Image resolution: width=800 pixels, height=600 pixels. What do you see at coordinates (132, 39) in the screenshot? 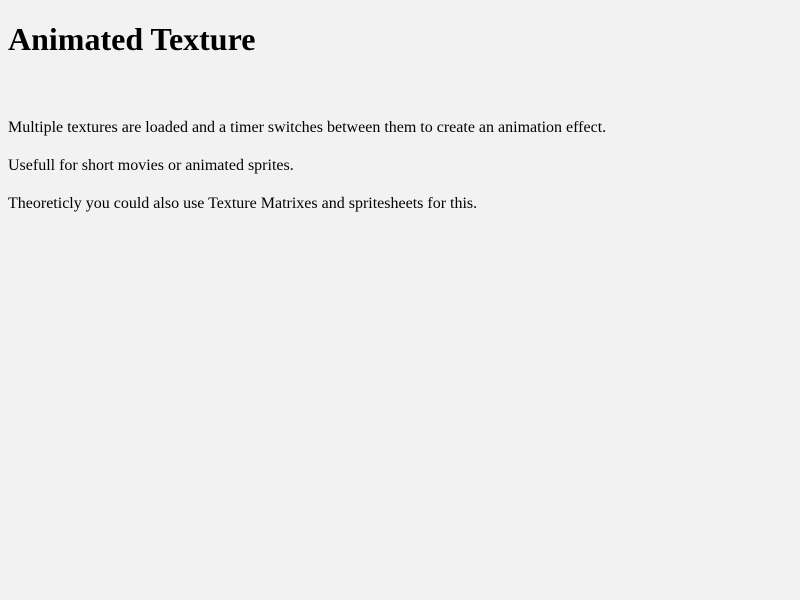
I see `page-title: Animated Texture` at bounding box center [132, 39].